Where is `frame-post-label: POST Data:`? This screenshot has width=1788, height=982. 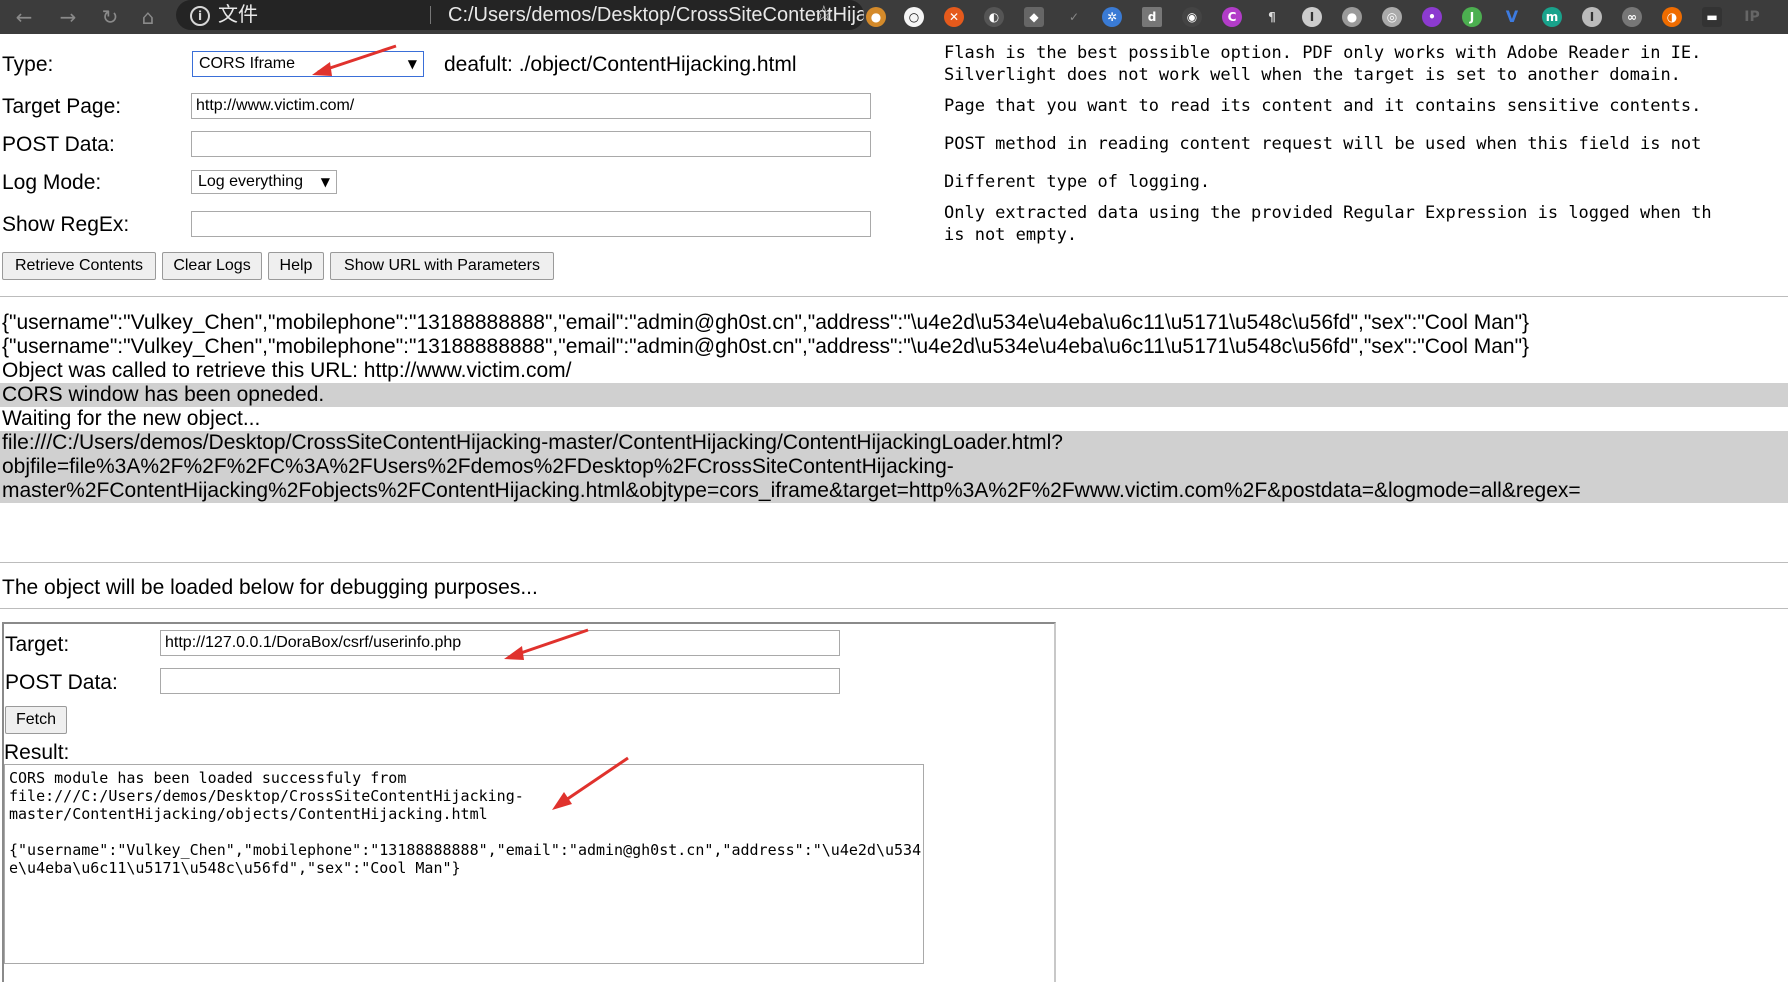 frame-post-label: POST Data: is located at coordinates (61, 682).